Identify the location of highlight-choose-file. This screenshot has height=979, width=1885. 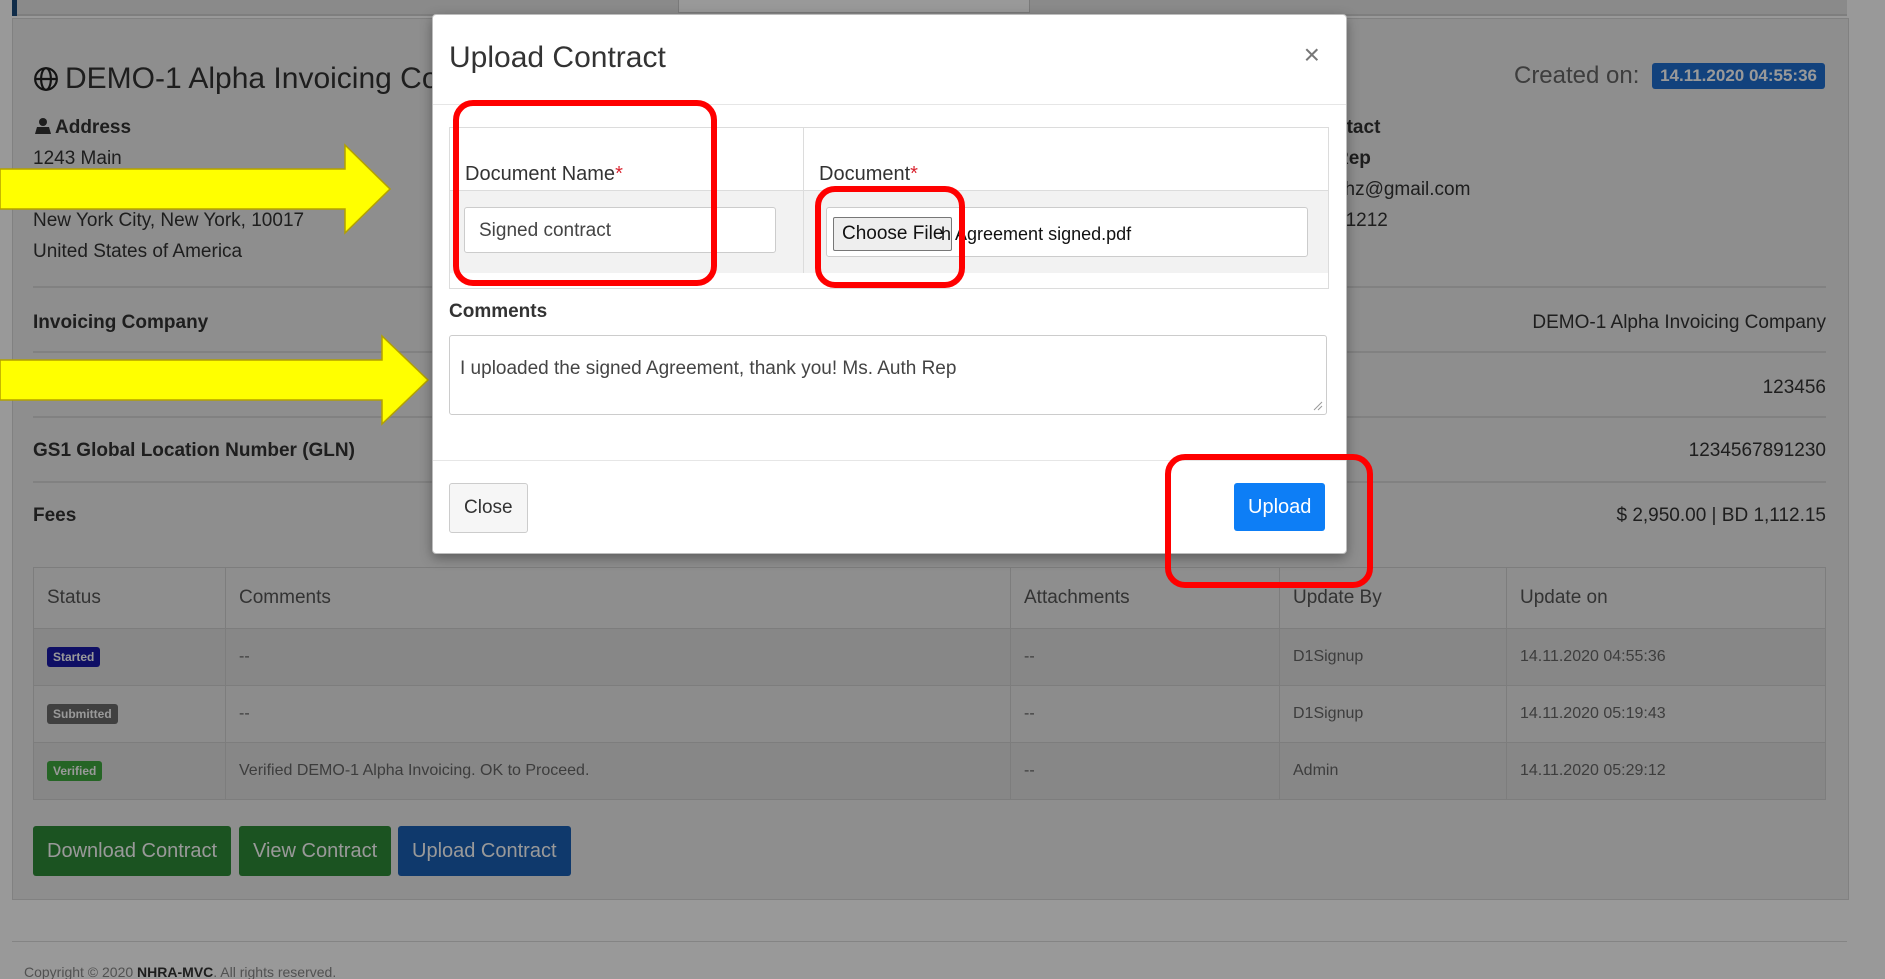
(890, 237).